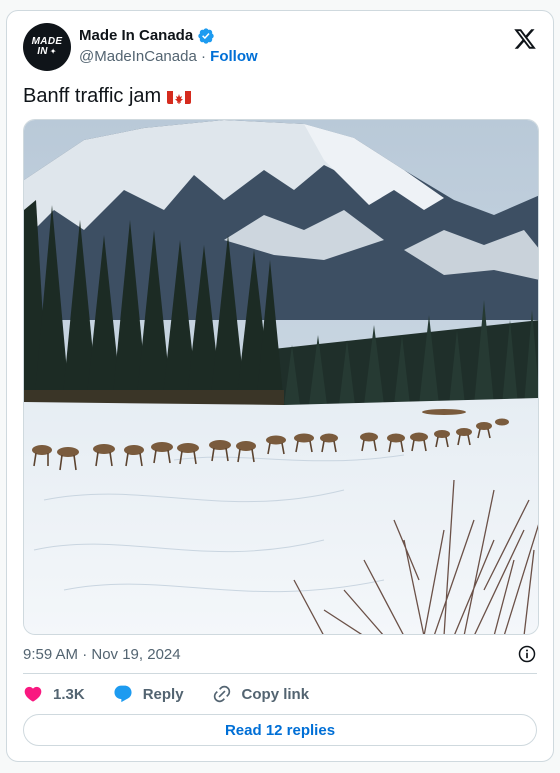 The image size is (560, 773). I want to click on tweet-actions: 1.3K Reply Copy link, so click(166, 694).